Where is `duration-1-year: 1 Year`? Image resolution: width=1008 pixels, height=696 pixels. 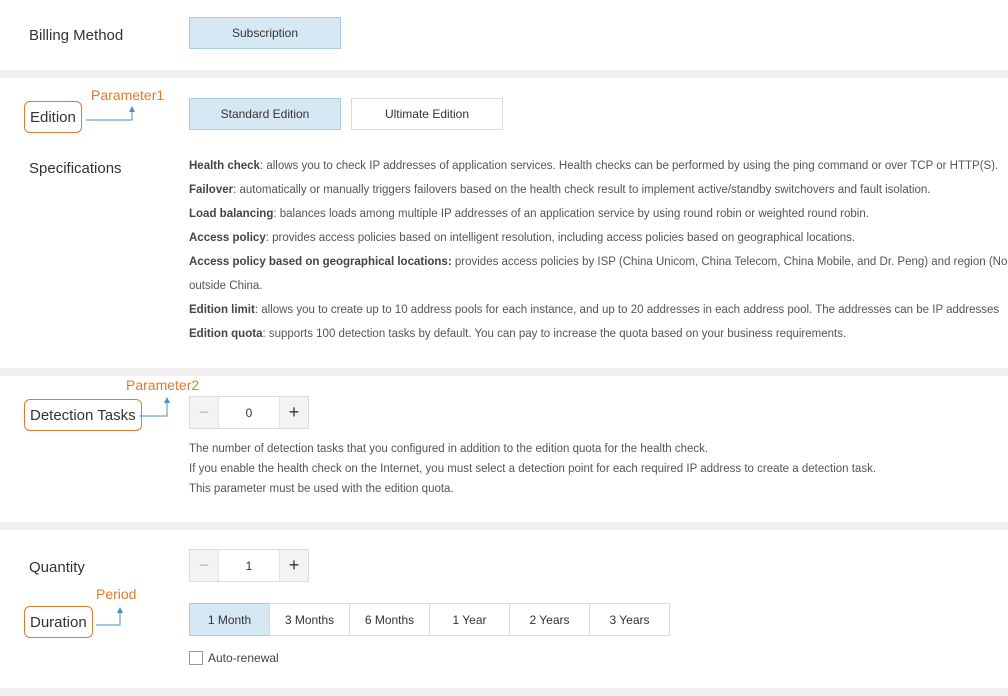 duration-1-year: 1 Year is located at coordinates (469, 619).